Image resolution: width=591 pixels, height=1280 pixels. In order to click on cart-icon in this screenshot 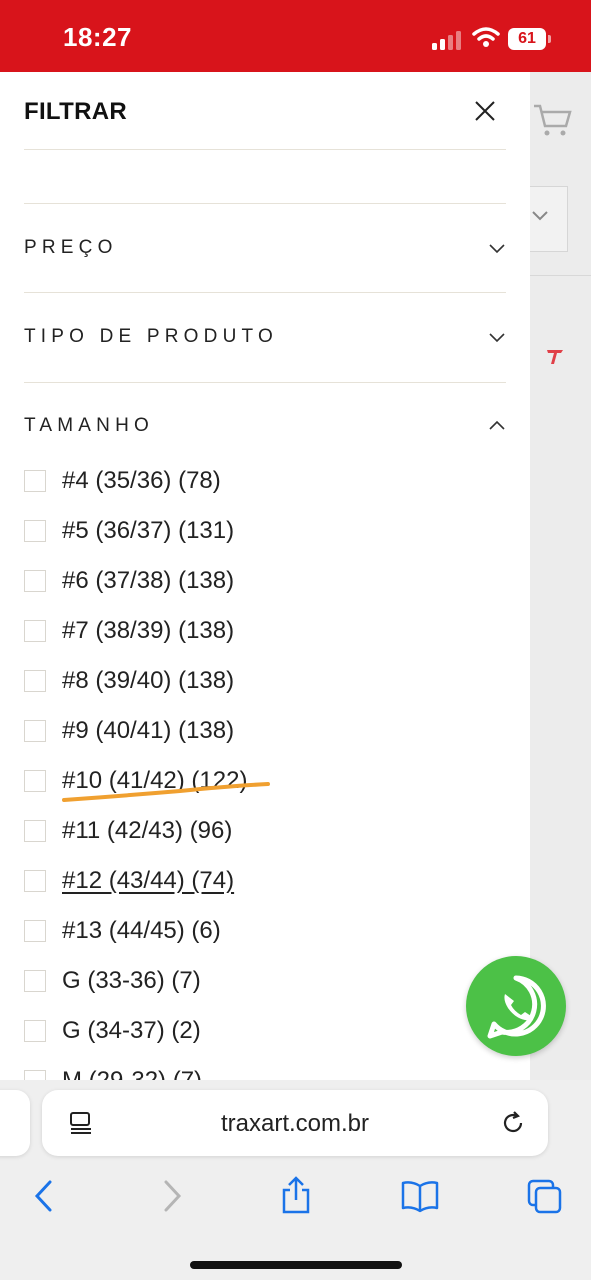, I will do `click(553, 120)`.